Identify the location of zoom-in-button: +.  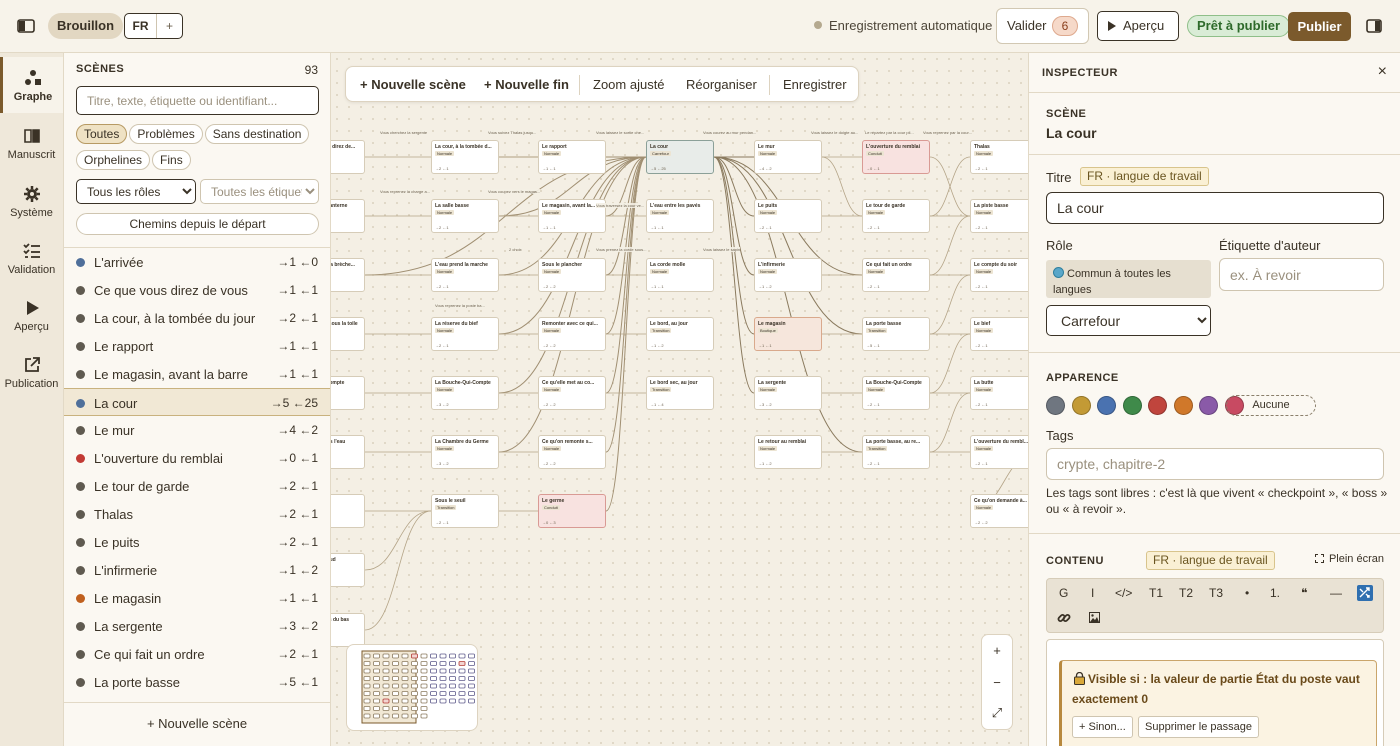
(997, 650).